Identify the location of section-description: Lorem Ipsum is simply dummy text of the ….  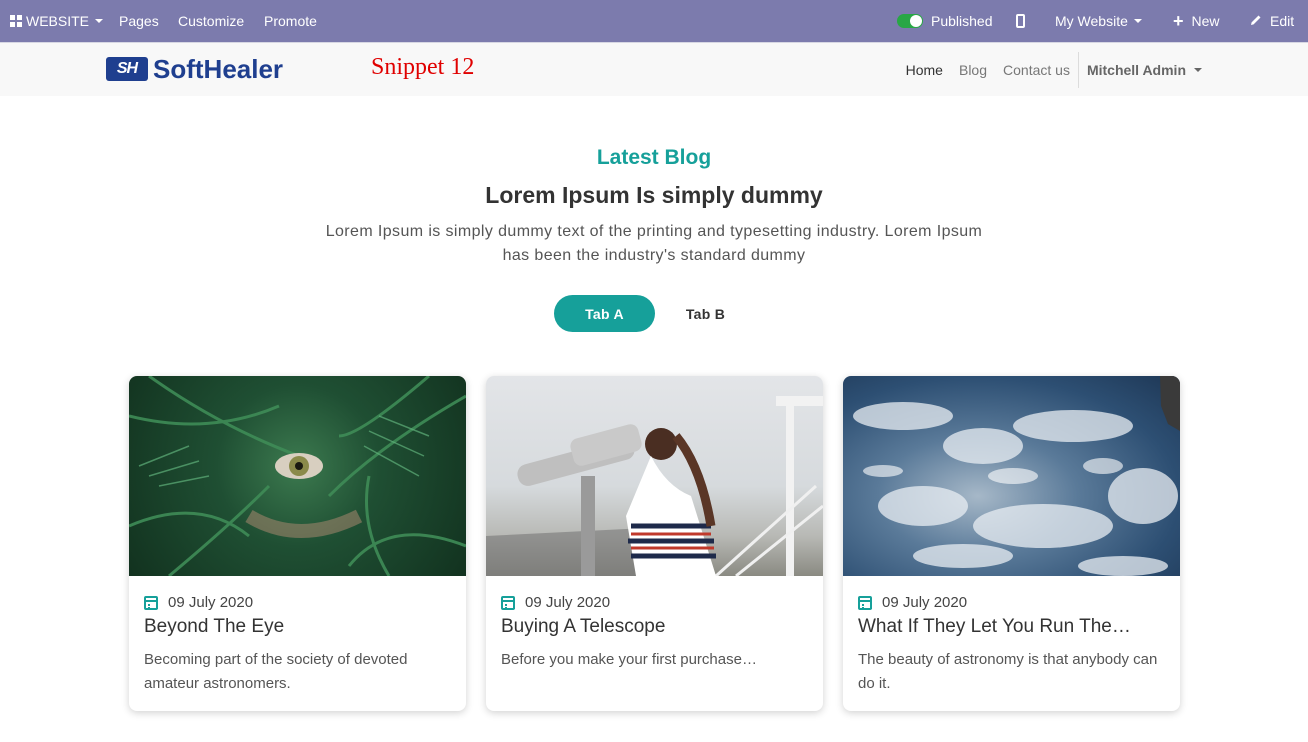
(654, 243).